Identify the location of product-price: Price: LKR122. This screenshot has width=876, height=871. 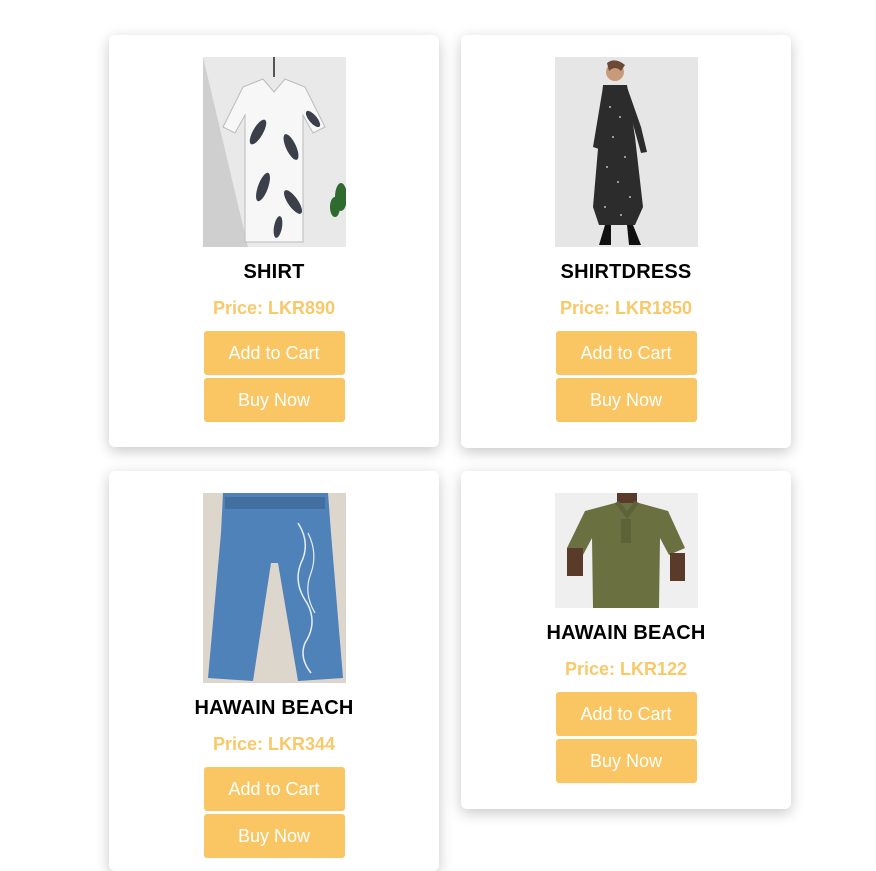
(626, 669).